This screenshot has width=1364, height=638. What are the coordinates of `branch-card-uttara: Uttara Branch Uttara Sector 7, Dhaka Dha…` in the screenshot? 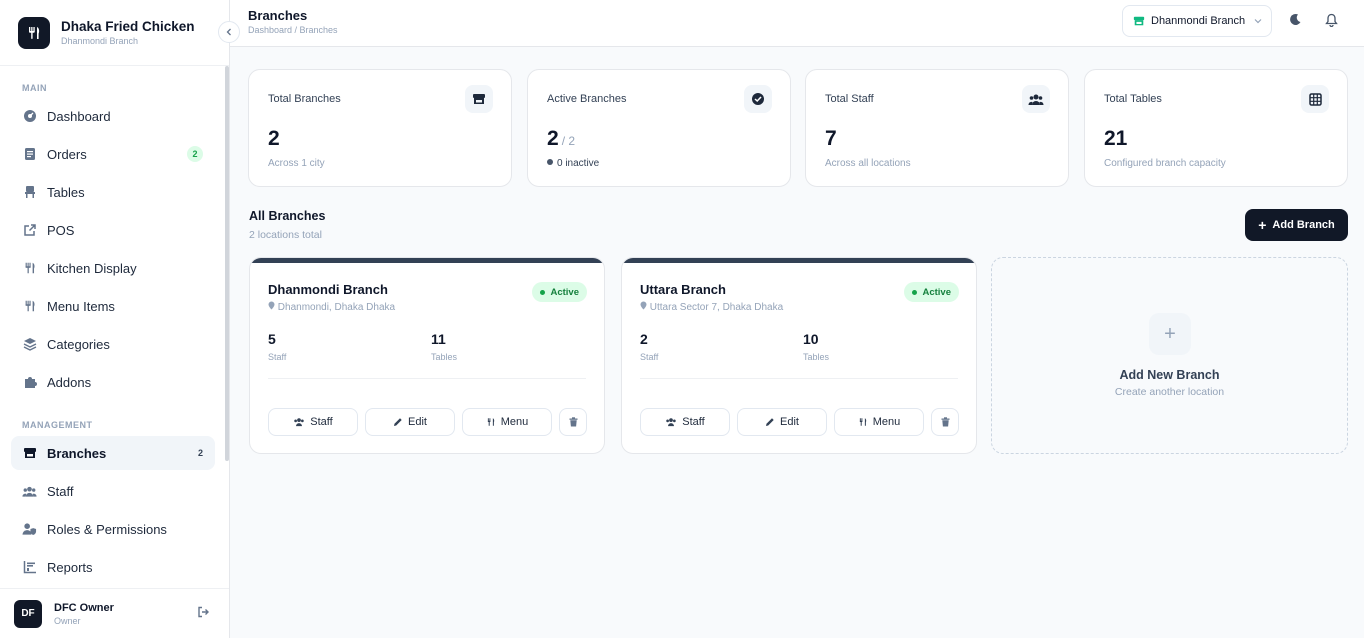 It's located at (799, 355).